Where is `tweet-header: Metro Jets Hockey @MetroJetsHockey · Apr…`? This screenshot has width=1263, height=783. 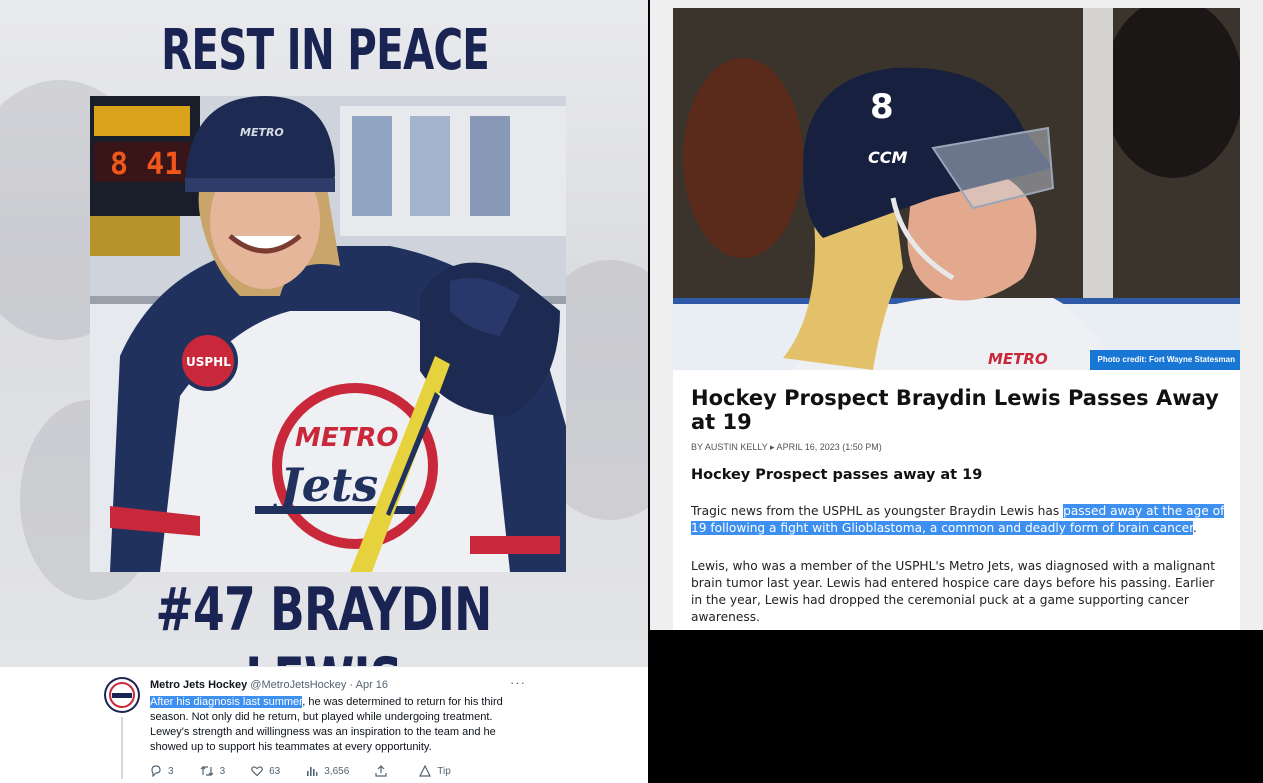 tweet-header: Metro Jets Hockey @MetroJetsHockey · Apr… is located at coordinates (269, 685).